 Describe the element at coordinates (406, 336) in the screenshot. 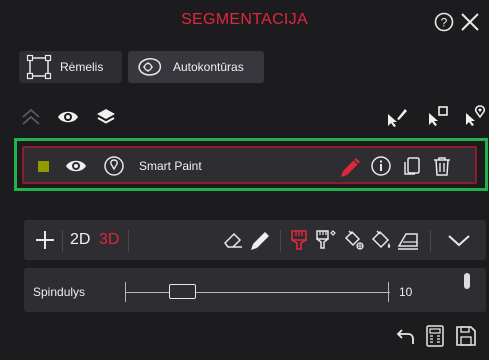

I see `undo-icon` at that location.